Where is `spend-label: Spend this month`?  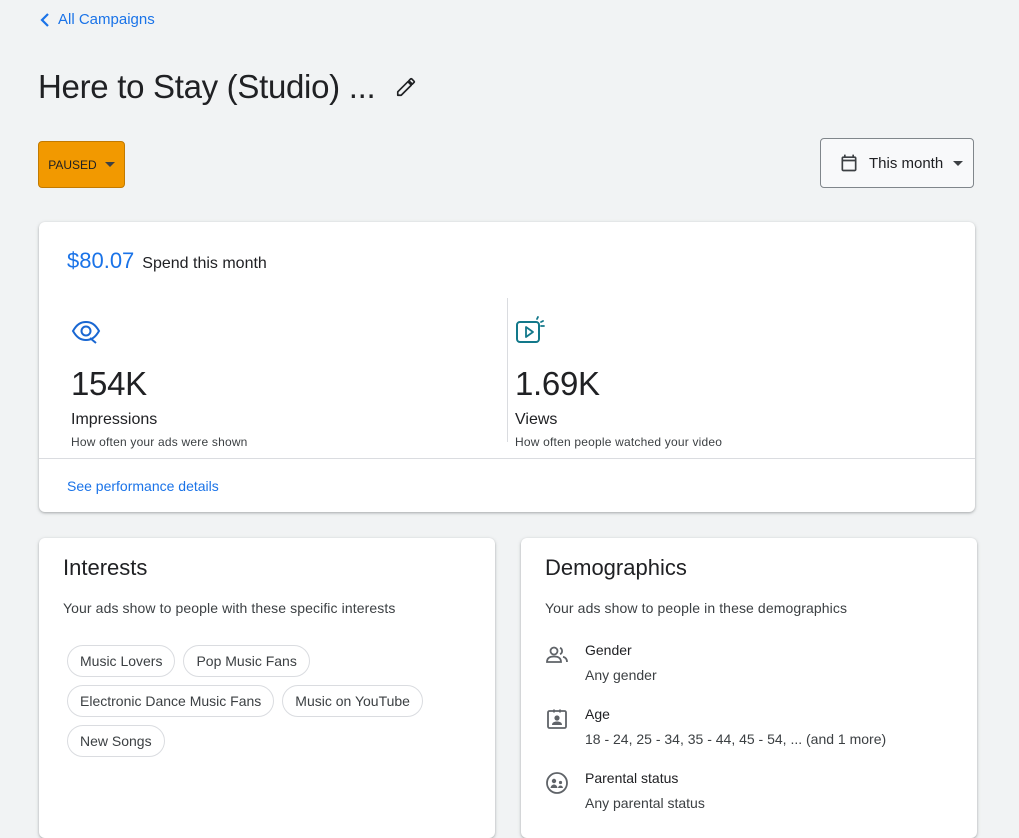 spend-label: Spend this month is located at coordinates (204, 263).